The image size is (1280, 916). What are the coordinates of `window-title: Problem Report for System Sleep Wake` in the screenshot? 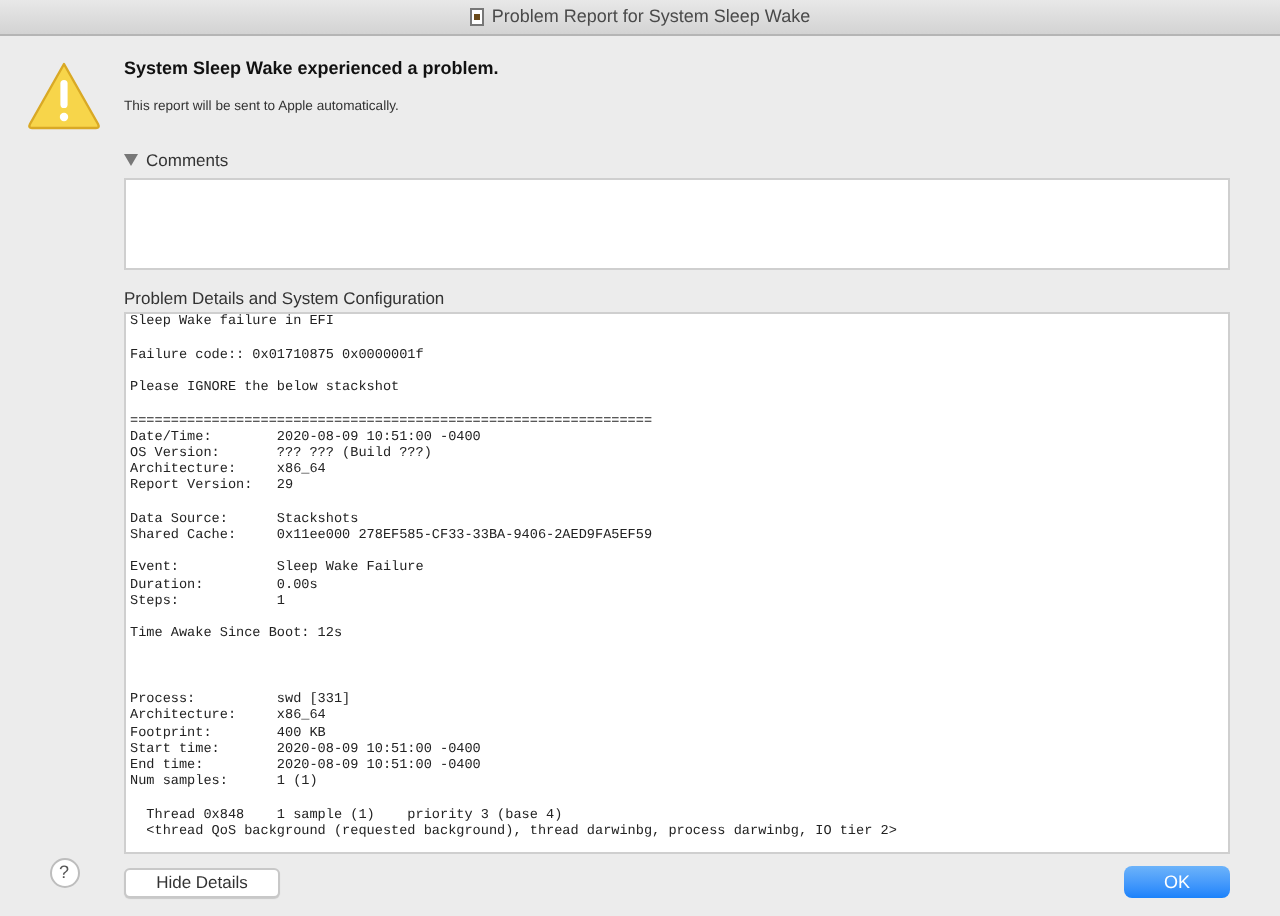 It's located at (651, 16).